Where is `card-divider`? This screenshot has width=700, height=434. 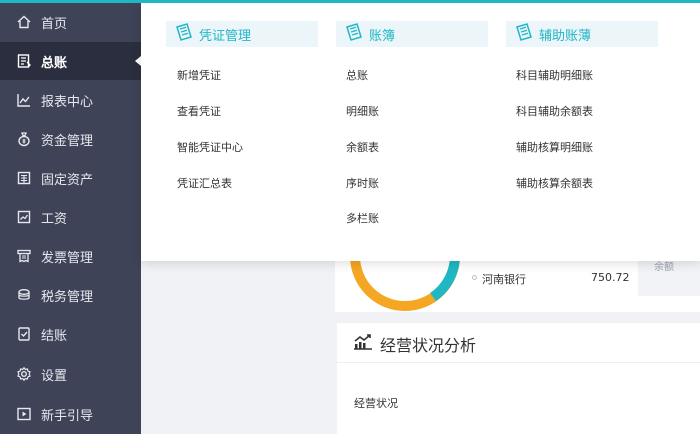
card-divider is located at coordinates (518, 362).